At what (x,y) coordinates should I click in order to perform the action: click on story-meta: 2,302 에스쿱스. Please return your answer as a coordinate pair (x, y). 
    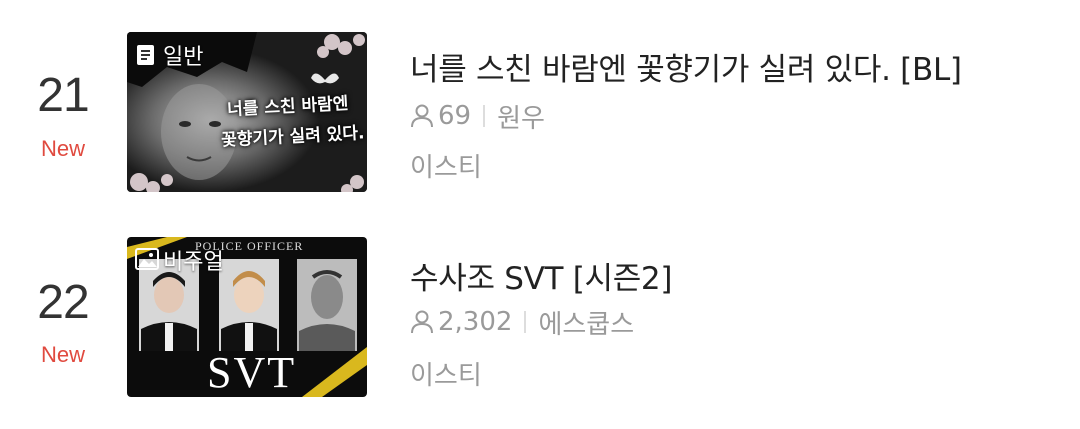
    Looking at the image, I should click on (522, 322).